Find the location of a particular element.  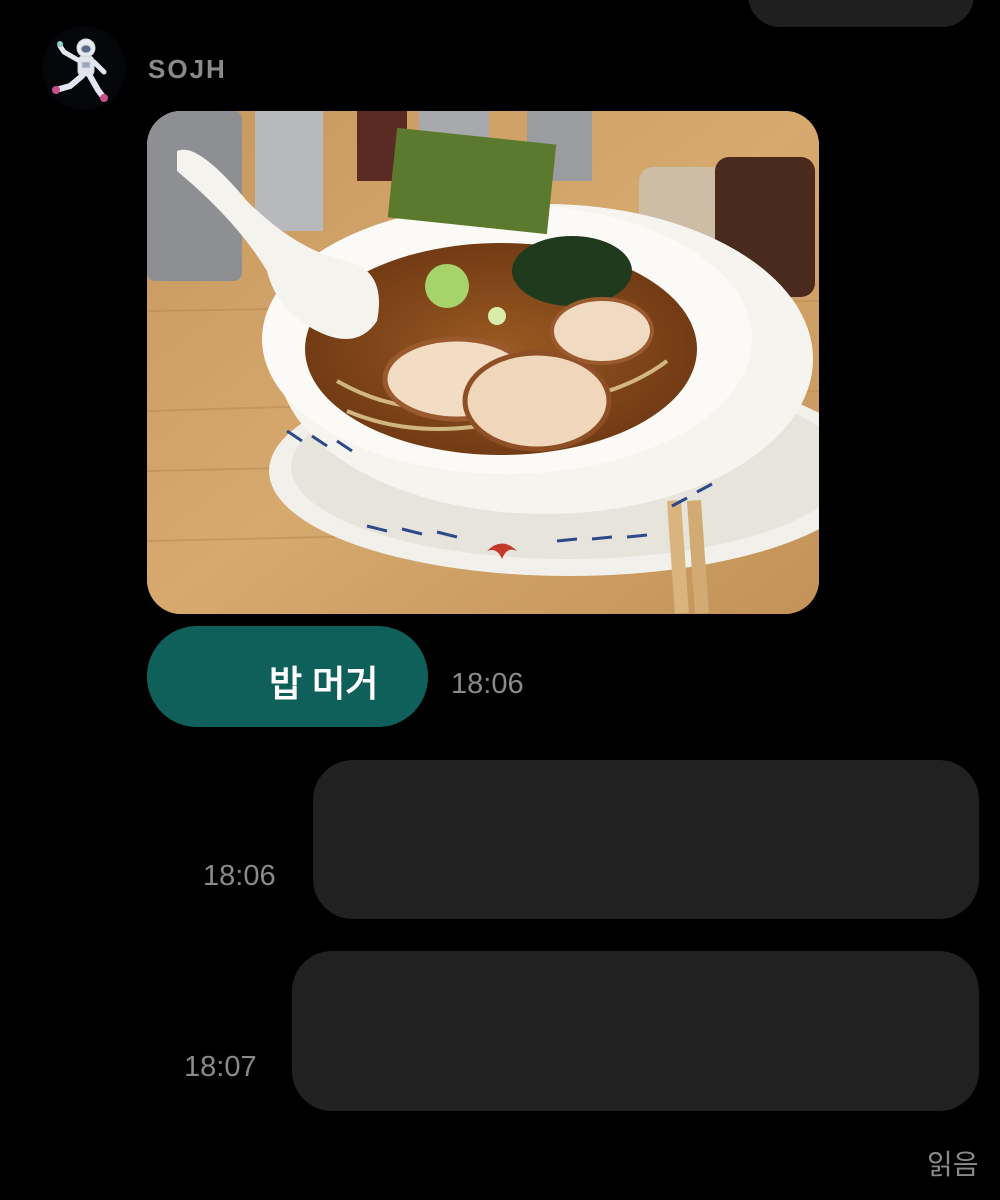

received-message-time: 18:06 is located at coordinates (487, 684).